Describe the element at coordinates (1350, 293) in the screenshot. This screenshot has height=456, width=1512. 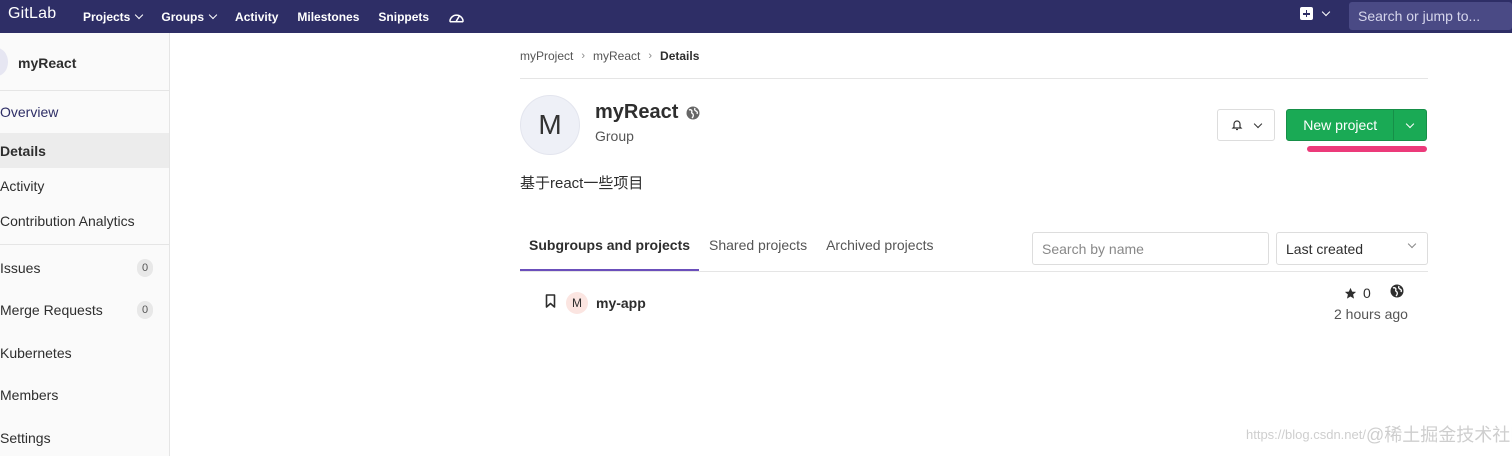
I see `star-icon` at that location.